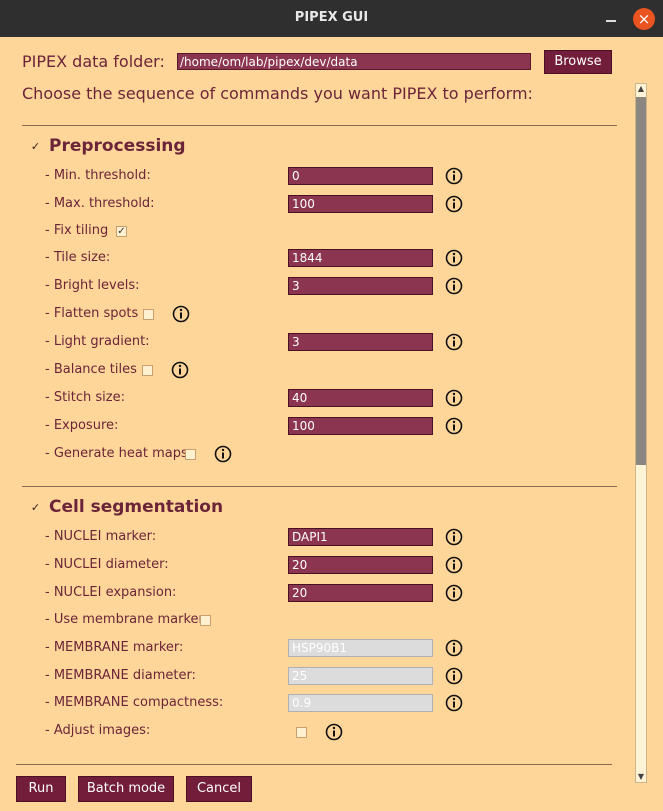  What do you see at coordinates (85, 397) in the screenshot?
I see `stitch-size-label: - Stitch size:` at bounding box center [85, 397].